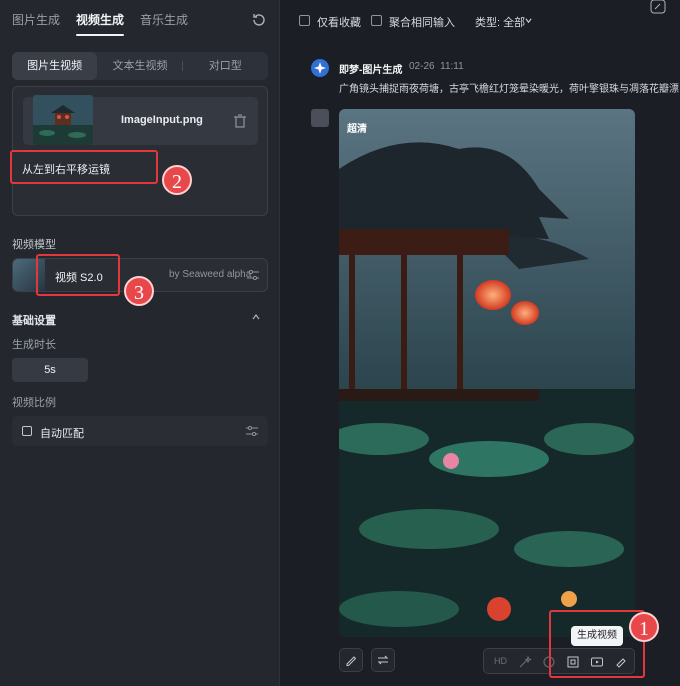  I want to click on tab-image-gen: 图片生成, so click(36, 20).